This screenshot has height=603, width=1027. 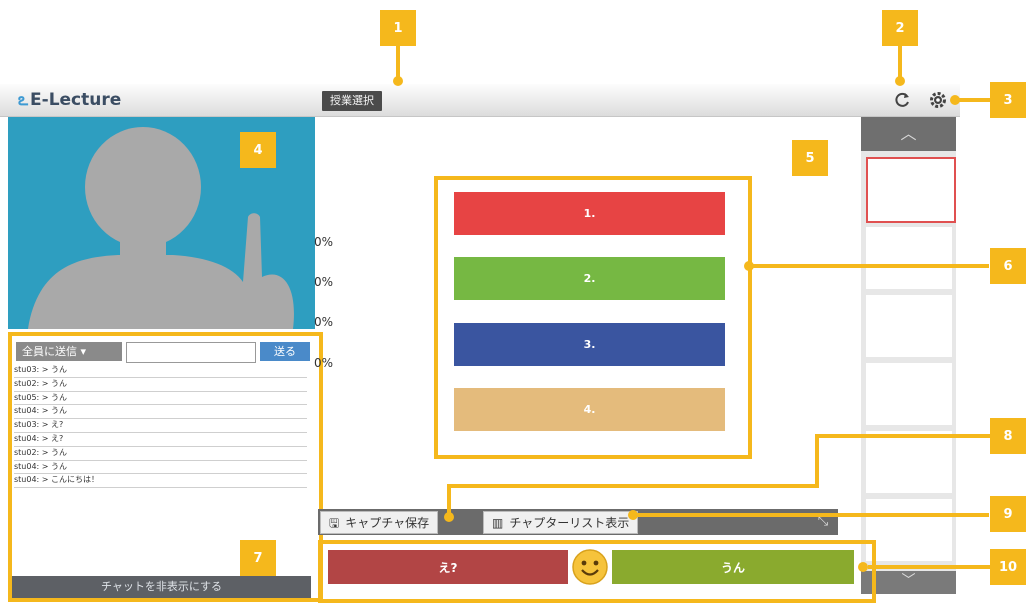 I want to click on chat-message: stu04: > こんにちは！, so click(x=160, y=481).